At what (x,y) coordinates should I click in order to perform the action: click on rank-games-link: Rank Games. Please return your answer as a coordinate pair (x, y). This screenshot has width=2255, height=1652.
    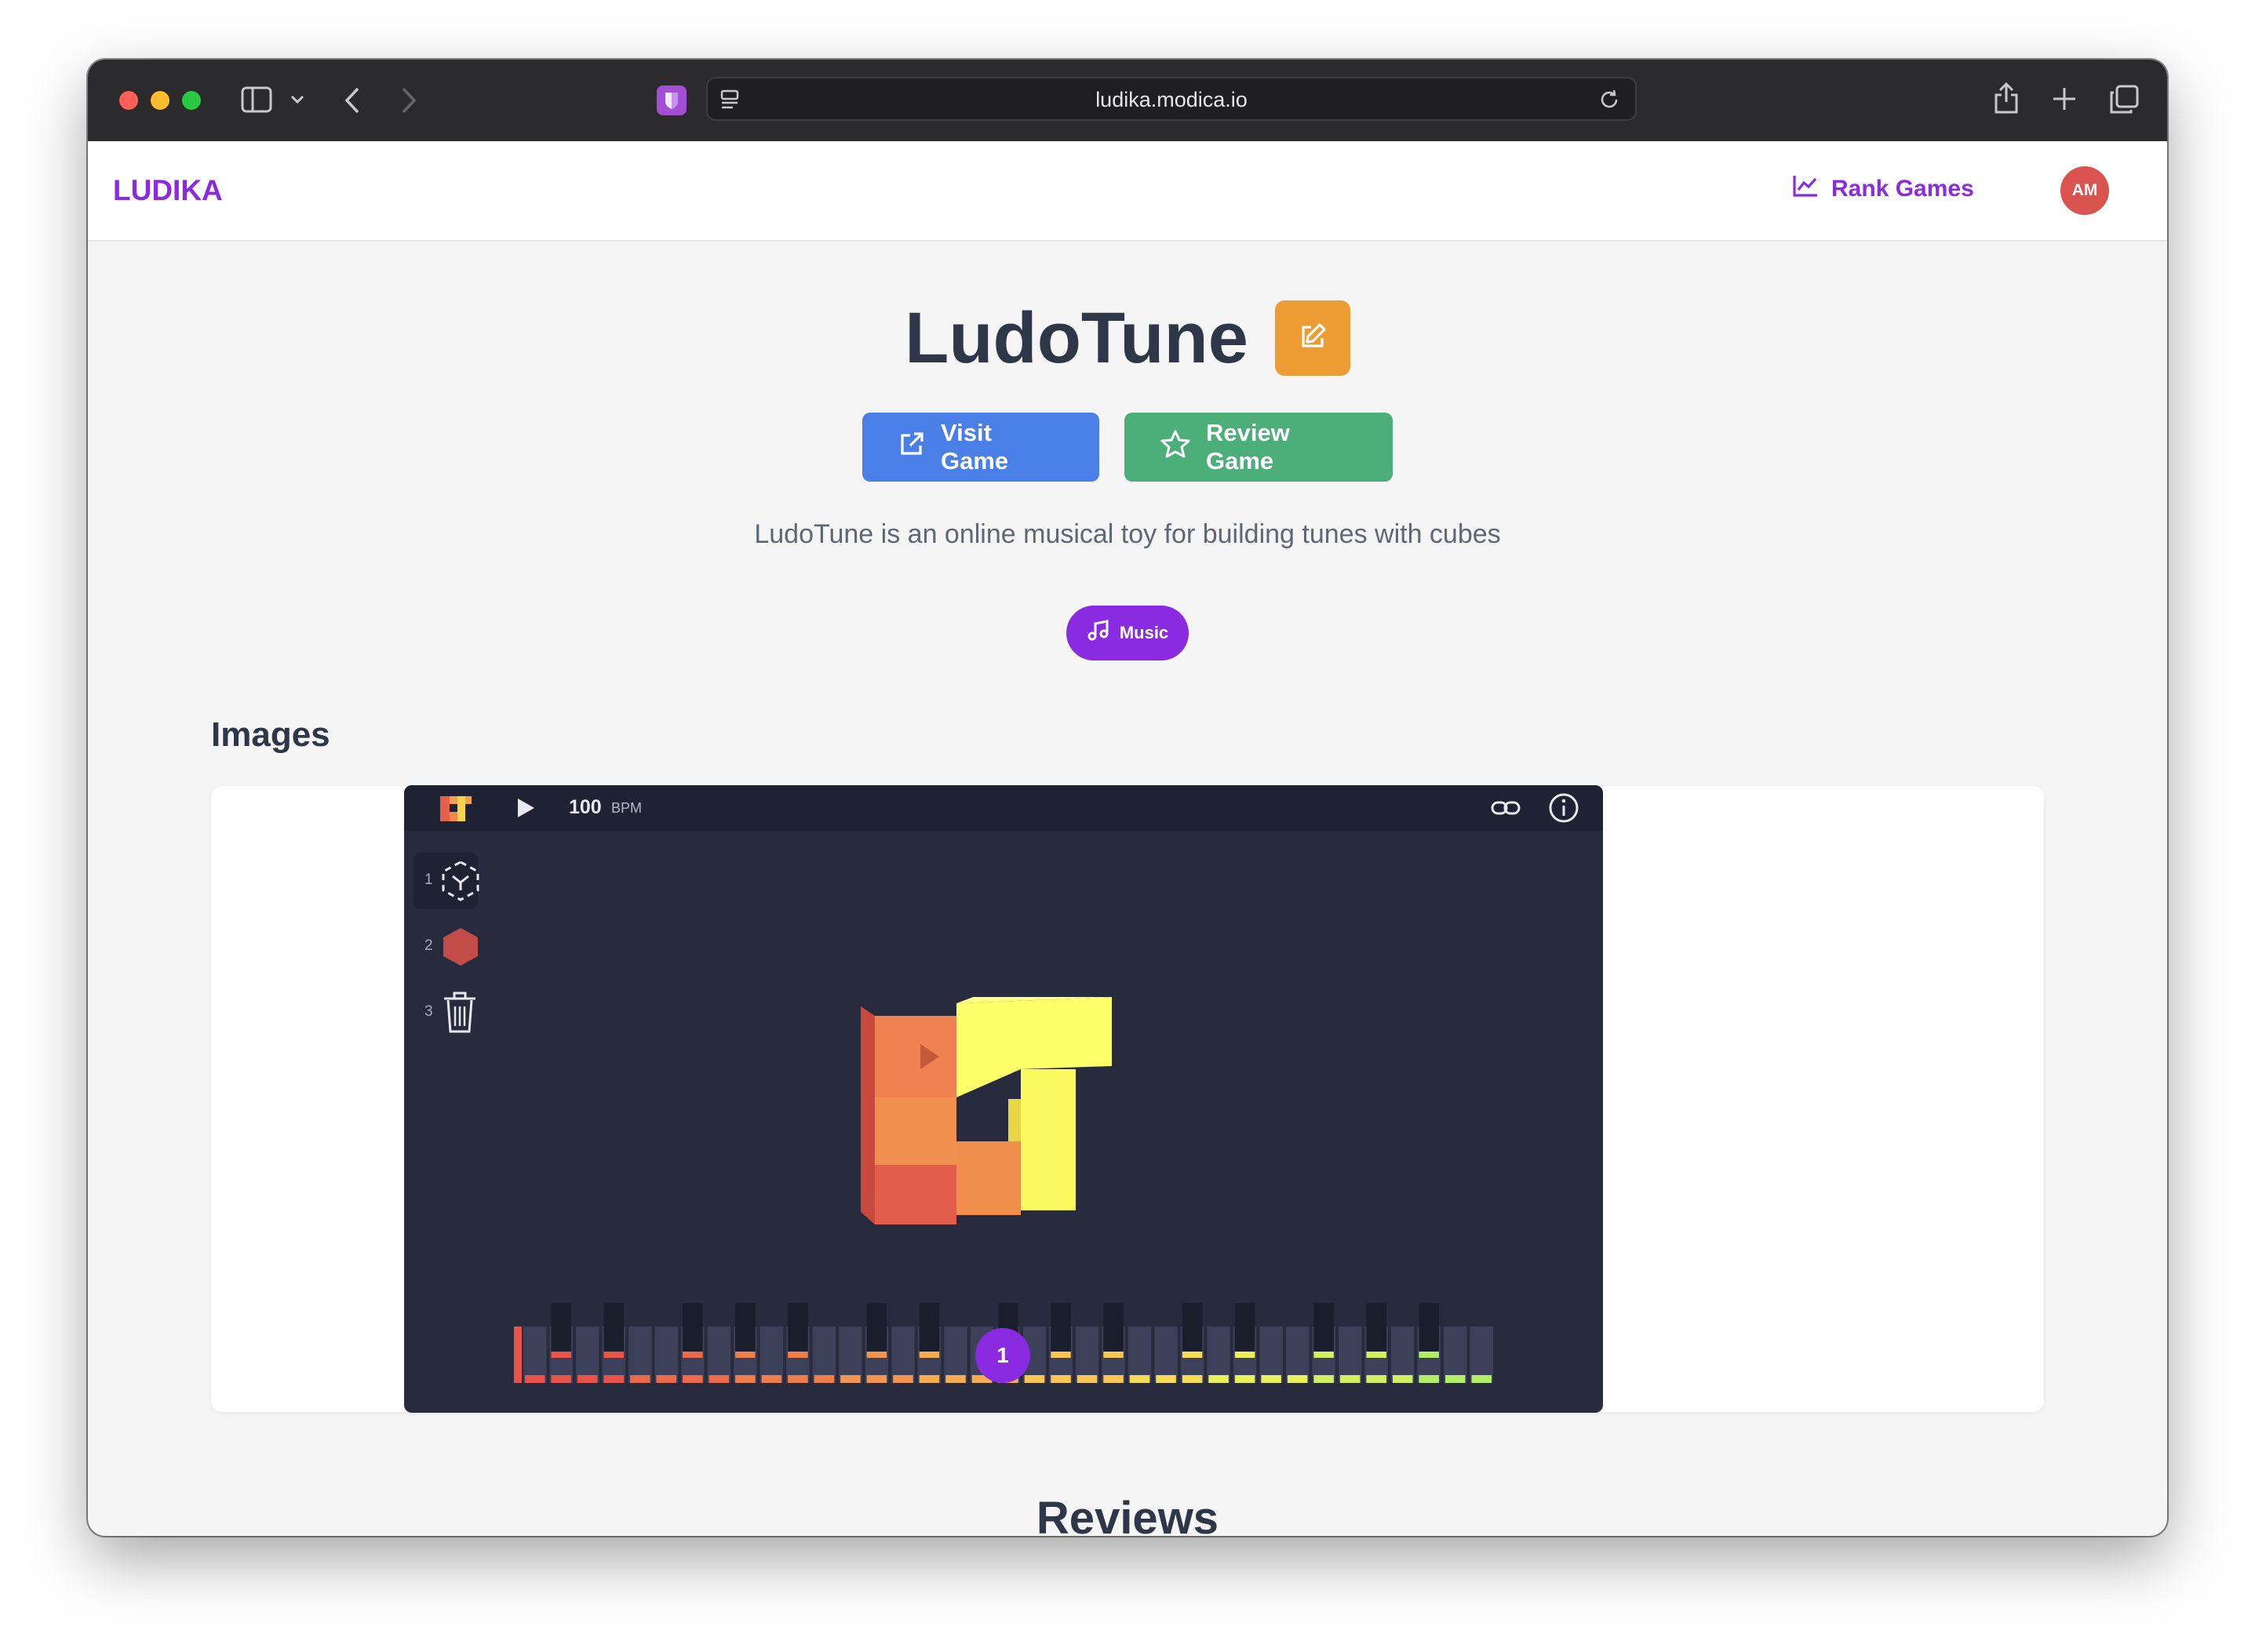
    Looking at the image, I should click on (1883, 189).